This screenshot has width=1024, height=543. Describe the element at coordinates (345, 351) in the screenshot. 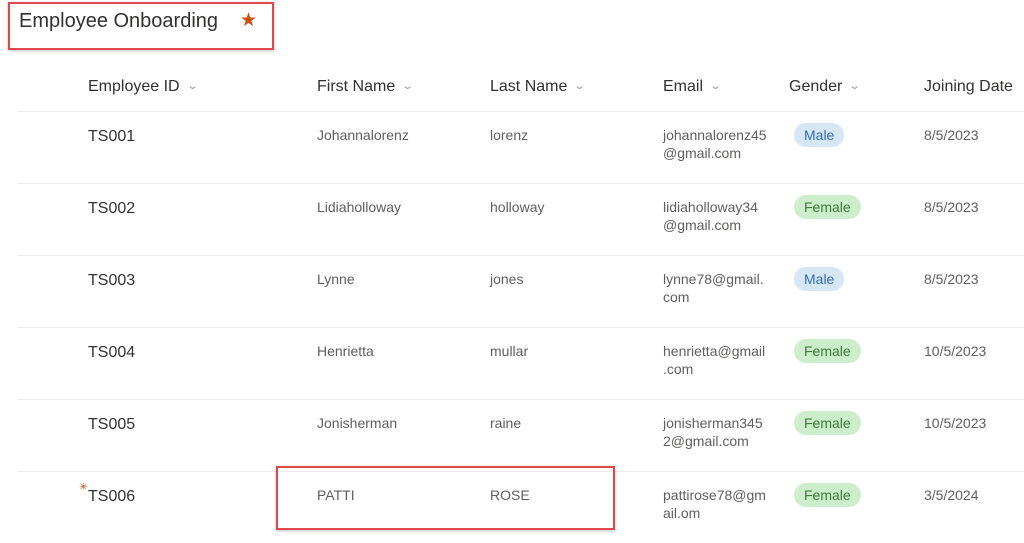

I see `first-name-cell: Henrietta` at that location.